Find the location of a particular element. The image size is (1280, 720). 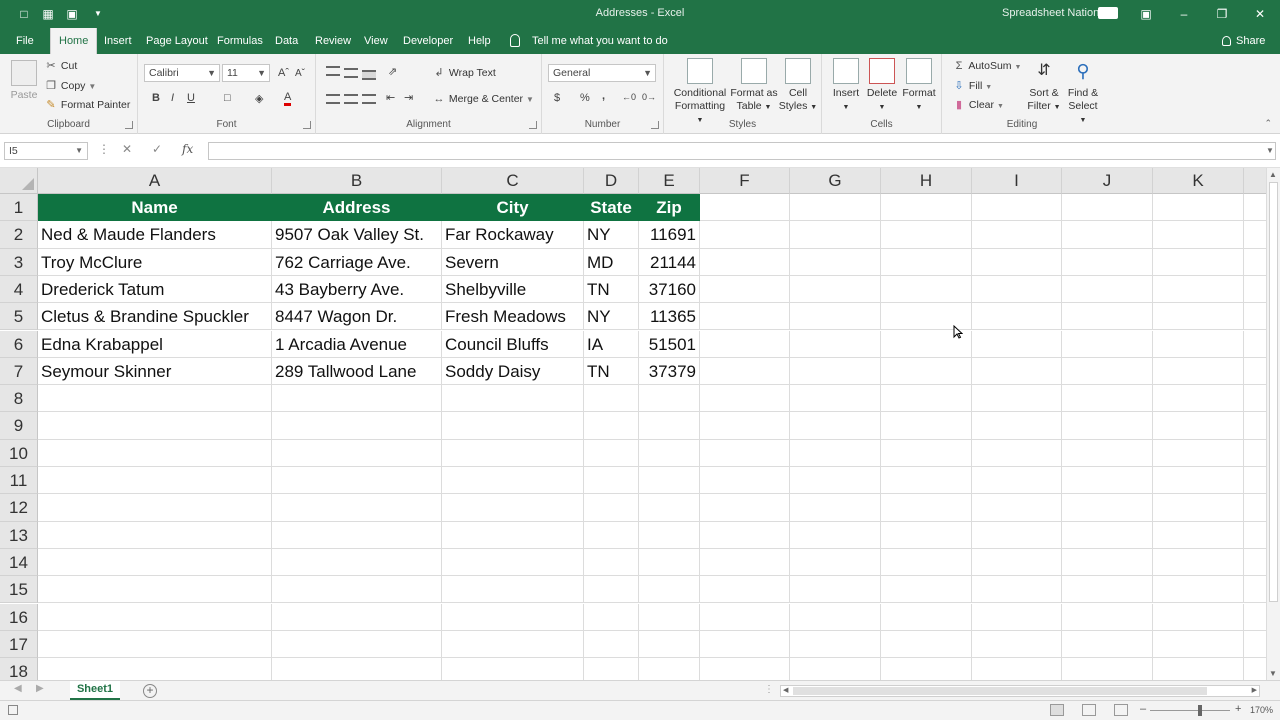

empty-cell-j11 is located at coordinates (1107, 481).